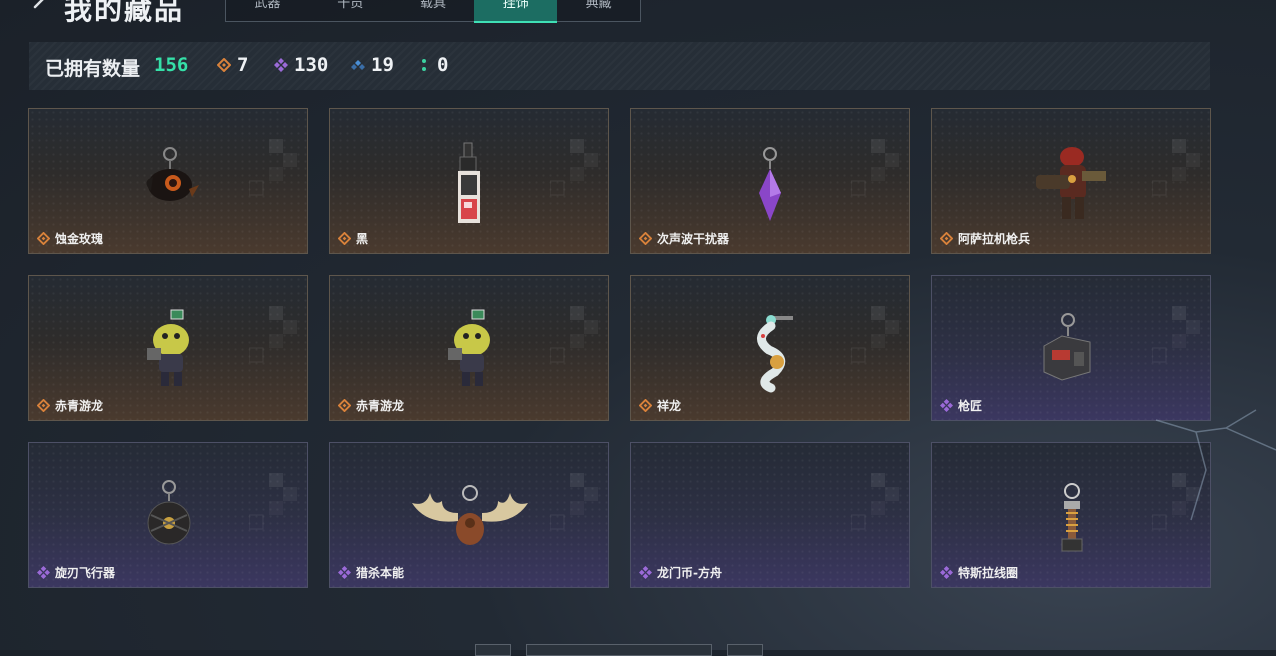 The width and height of the screenshot is (1276, 656). I want to click on rarity-count-purple: 130, so click(301, 65).